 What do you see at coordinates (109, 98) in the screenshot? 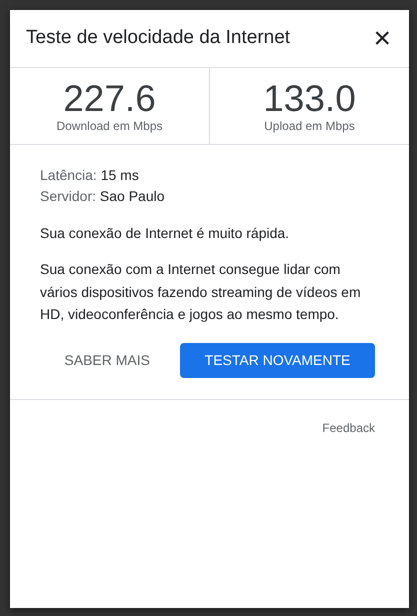
I see `speed-value: 227.6` at bounding box center [109, 98].